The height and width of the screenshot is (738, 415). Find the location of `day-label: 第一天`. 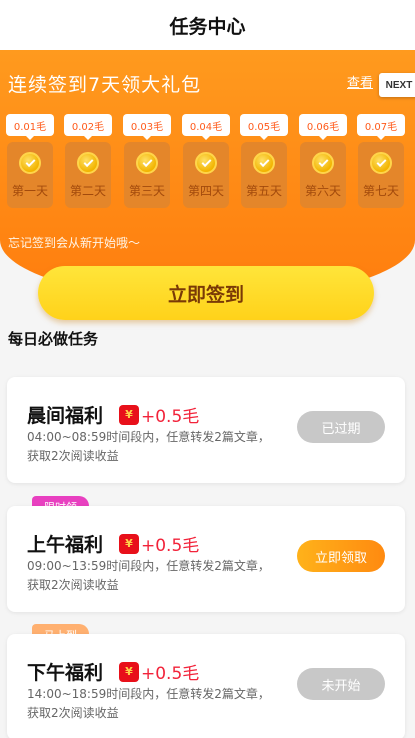

day-label: 第一天 is located at coordinates (29, 191).